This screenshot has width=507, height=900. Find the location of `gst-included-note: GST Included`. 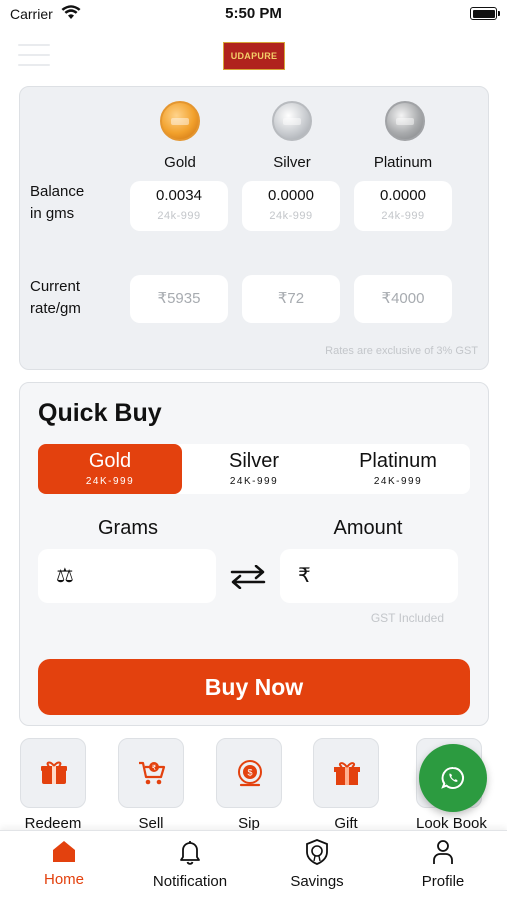

gst-included-note: GST Included is located at coordinates (407, 618).